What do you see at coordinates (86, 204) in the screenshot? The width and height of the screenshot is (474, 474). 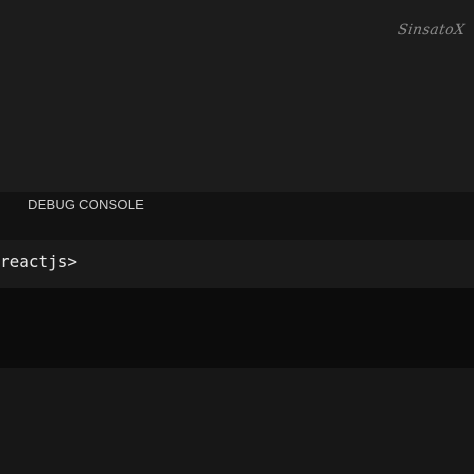 I see `tab-debug-console: DEBUG CONSOLE` at bounding box center [86, 204].